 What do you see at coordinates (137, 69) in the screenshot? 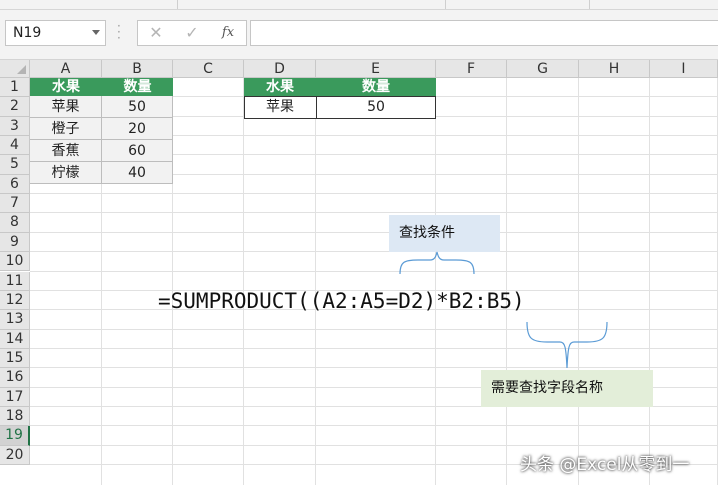
I see `column-header-b: B` at bounding box center [137, 69].